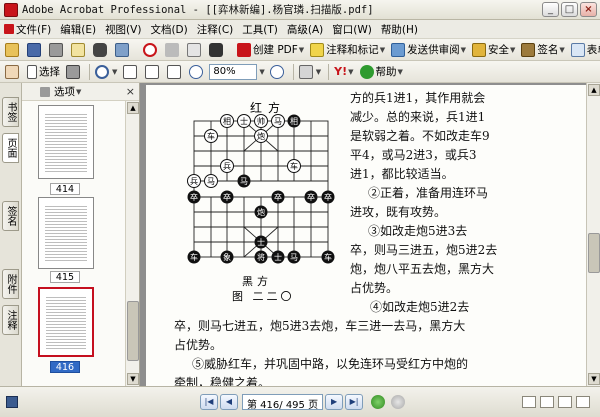  I want to click on page-thumbnail-active, so click(66, 322).